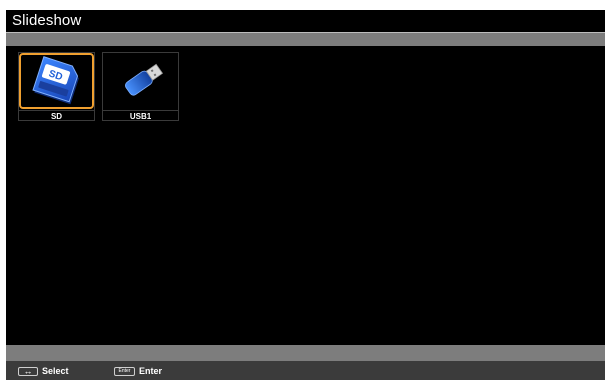 Image resolution: width=605 pixels, height=385 pixels. What do you see at coordinates (144, 79) in the screenshot?
I see `usb-drive-icon` at bounding box center [144, 79].